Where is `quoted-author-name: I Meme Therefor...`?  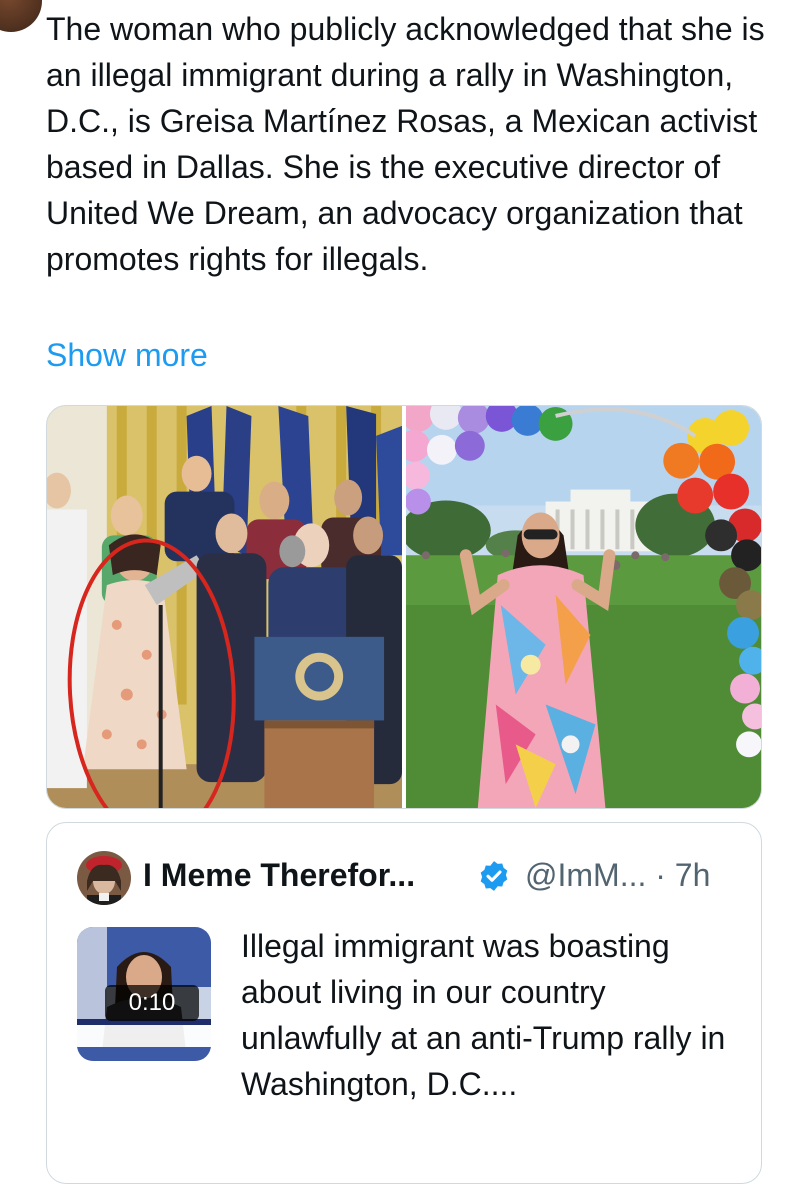
quoted-author-name: I Meme Therefor... is located at coordinates (279, 875).